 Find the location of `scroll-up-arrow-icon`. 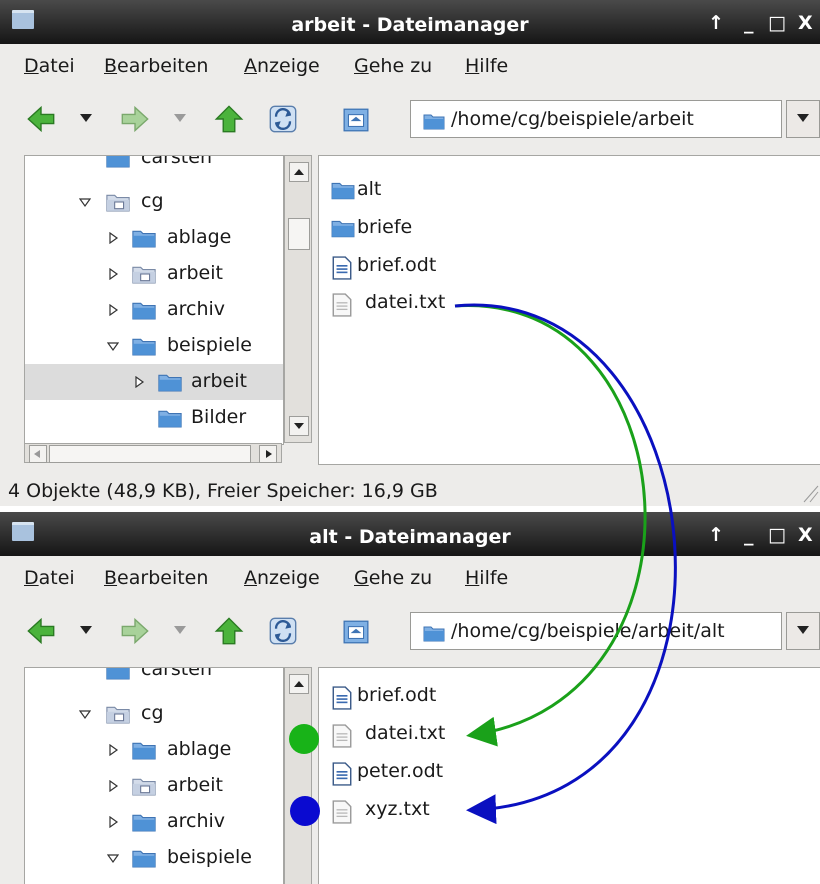

scroll-up-arrow-icon is located at coordinates (299, 684).